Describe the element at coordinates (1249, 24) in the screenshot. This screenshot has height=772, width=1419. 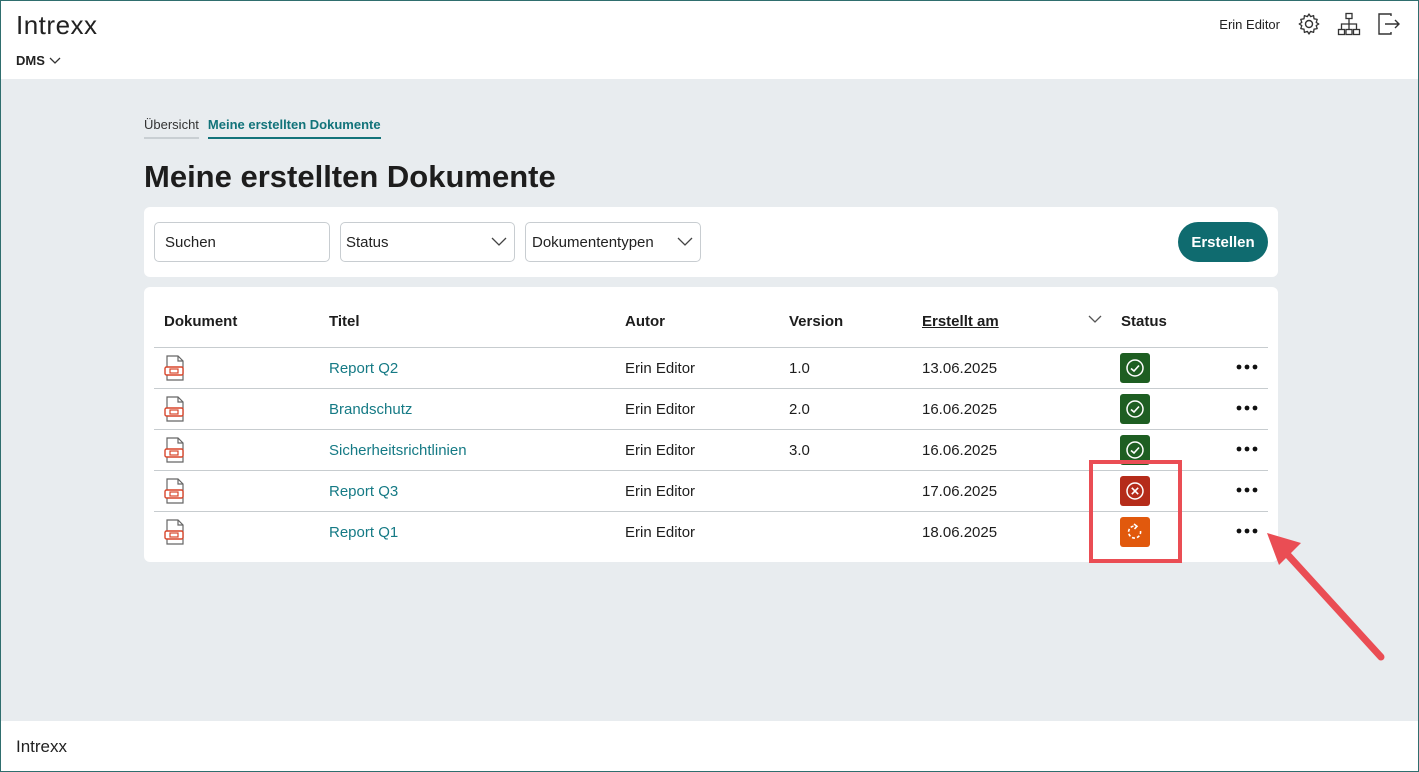
I see `user-name: Erin Editor` at that location.